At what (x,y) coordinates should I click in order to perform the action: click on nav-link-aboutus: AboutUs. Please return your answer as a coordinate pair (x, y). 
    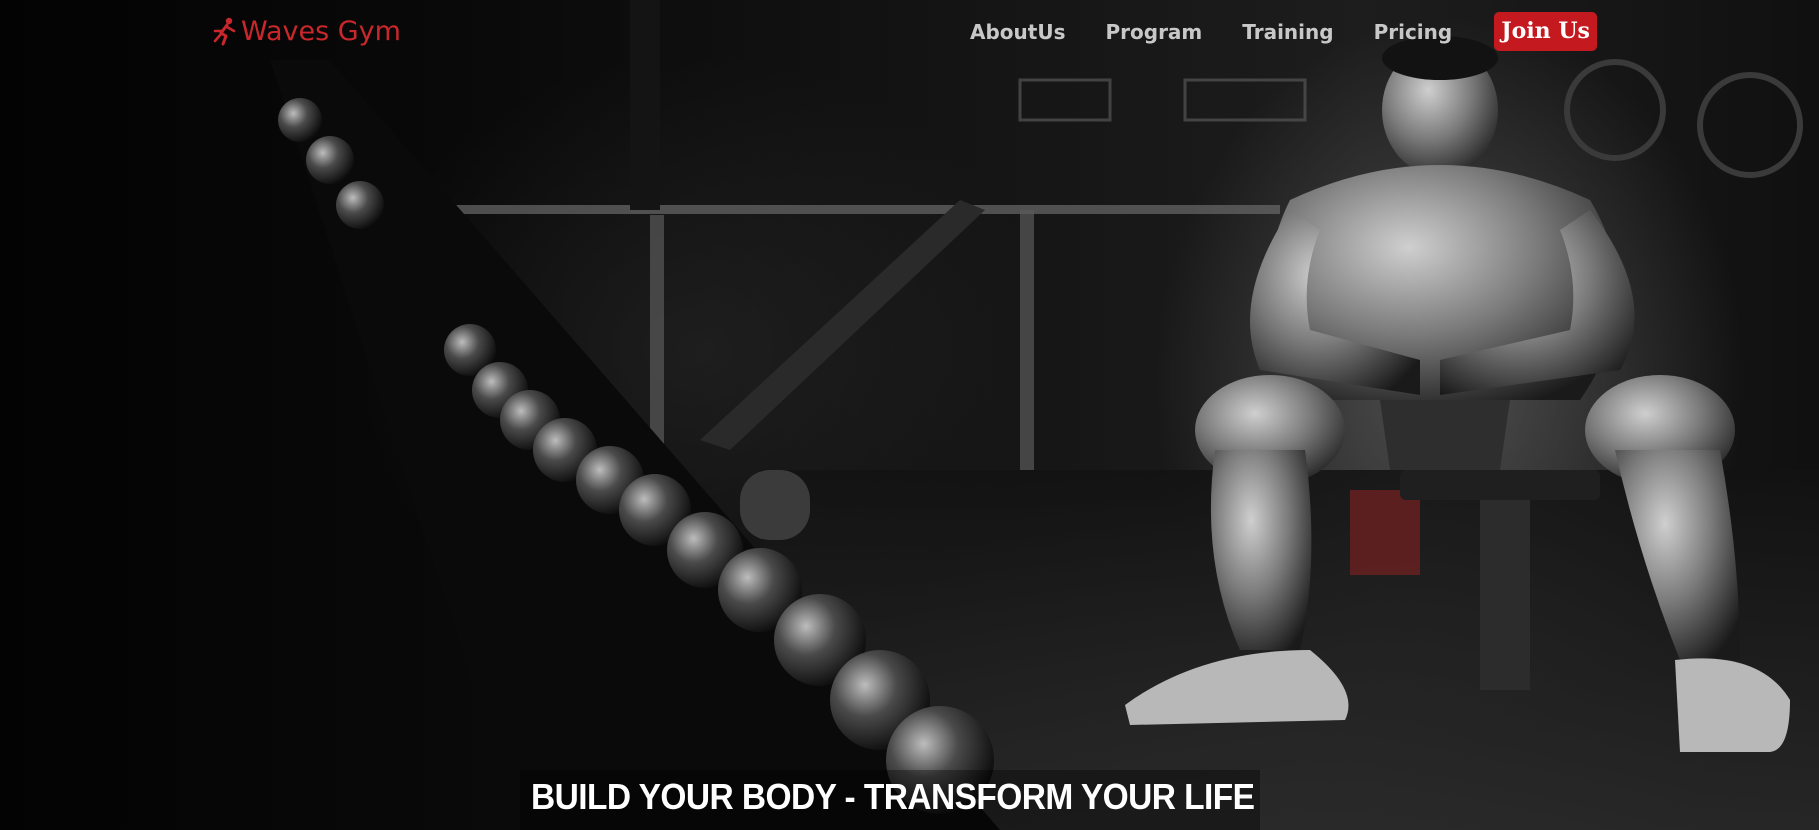
    Looking at the image, I should click on (1017, 32).